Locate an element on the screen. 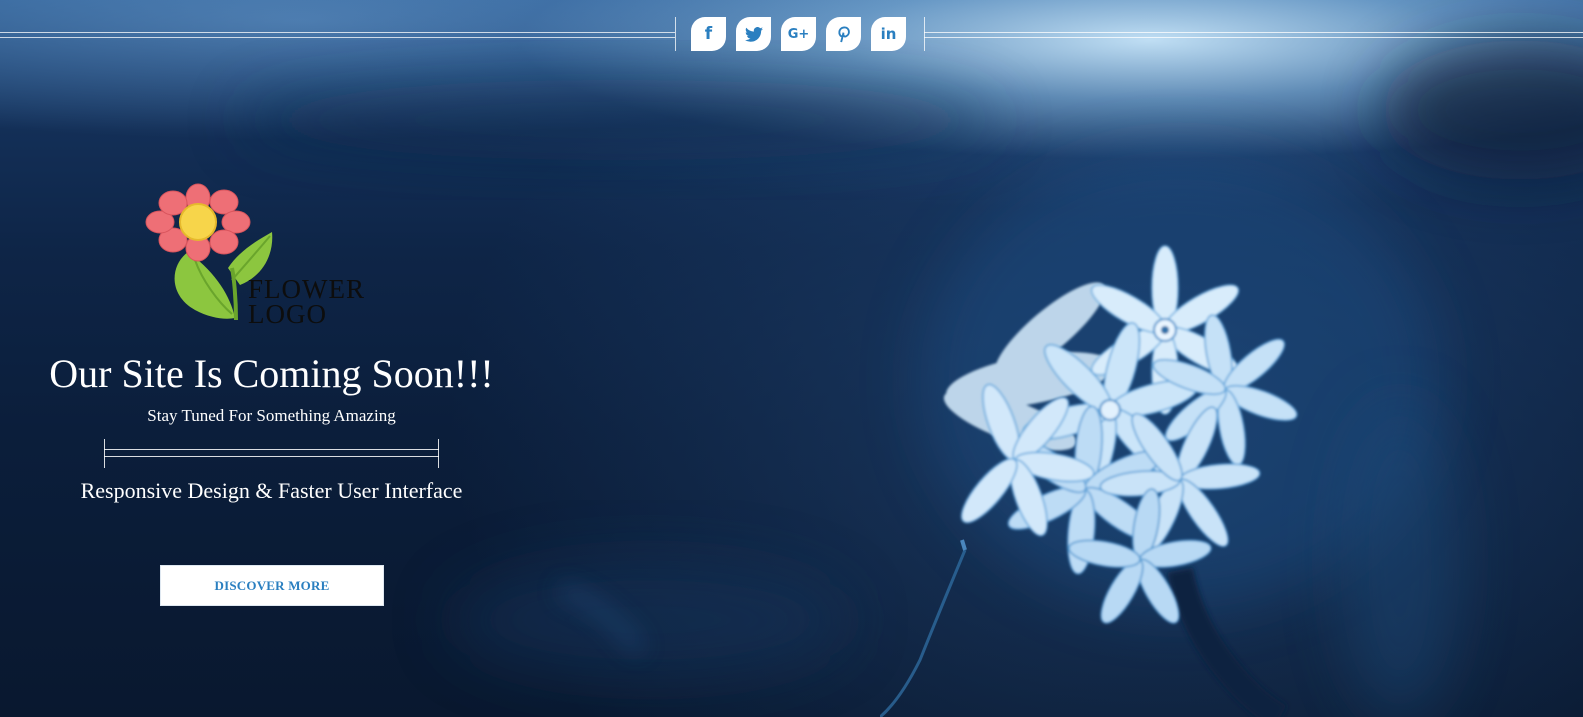 This screenshot has height=717, width=1583. twitter-icon is located at coordinates (753, 34).